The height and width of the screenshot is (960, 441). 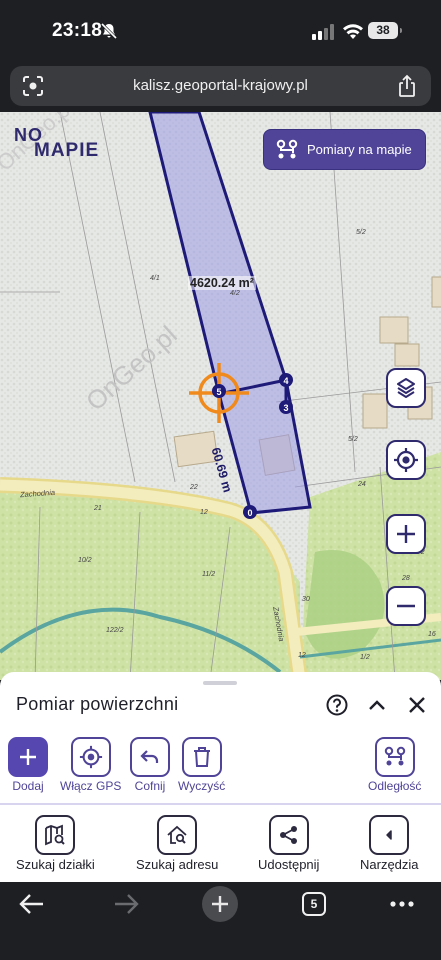 I want to click on undo-button: Cofnij, so click(x=150, y=765).